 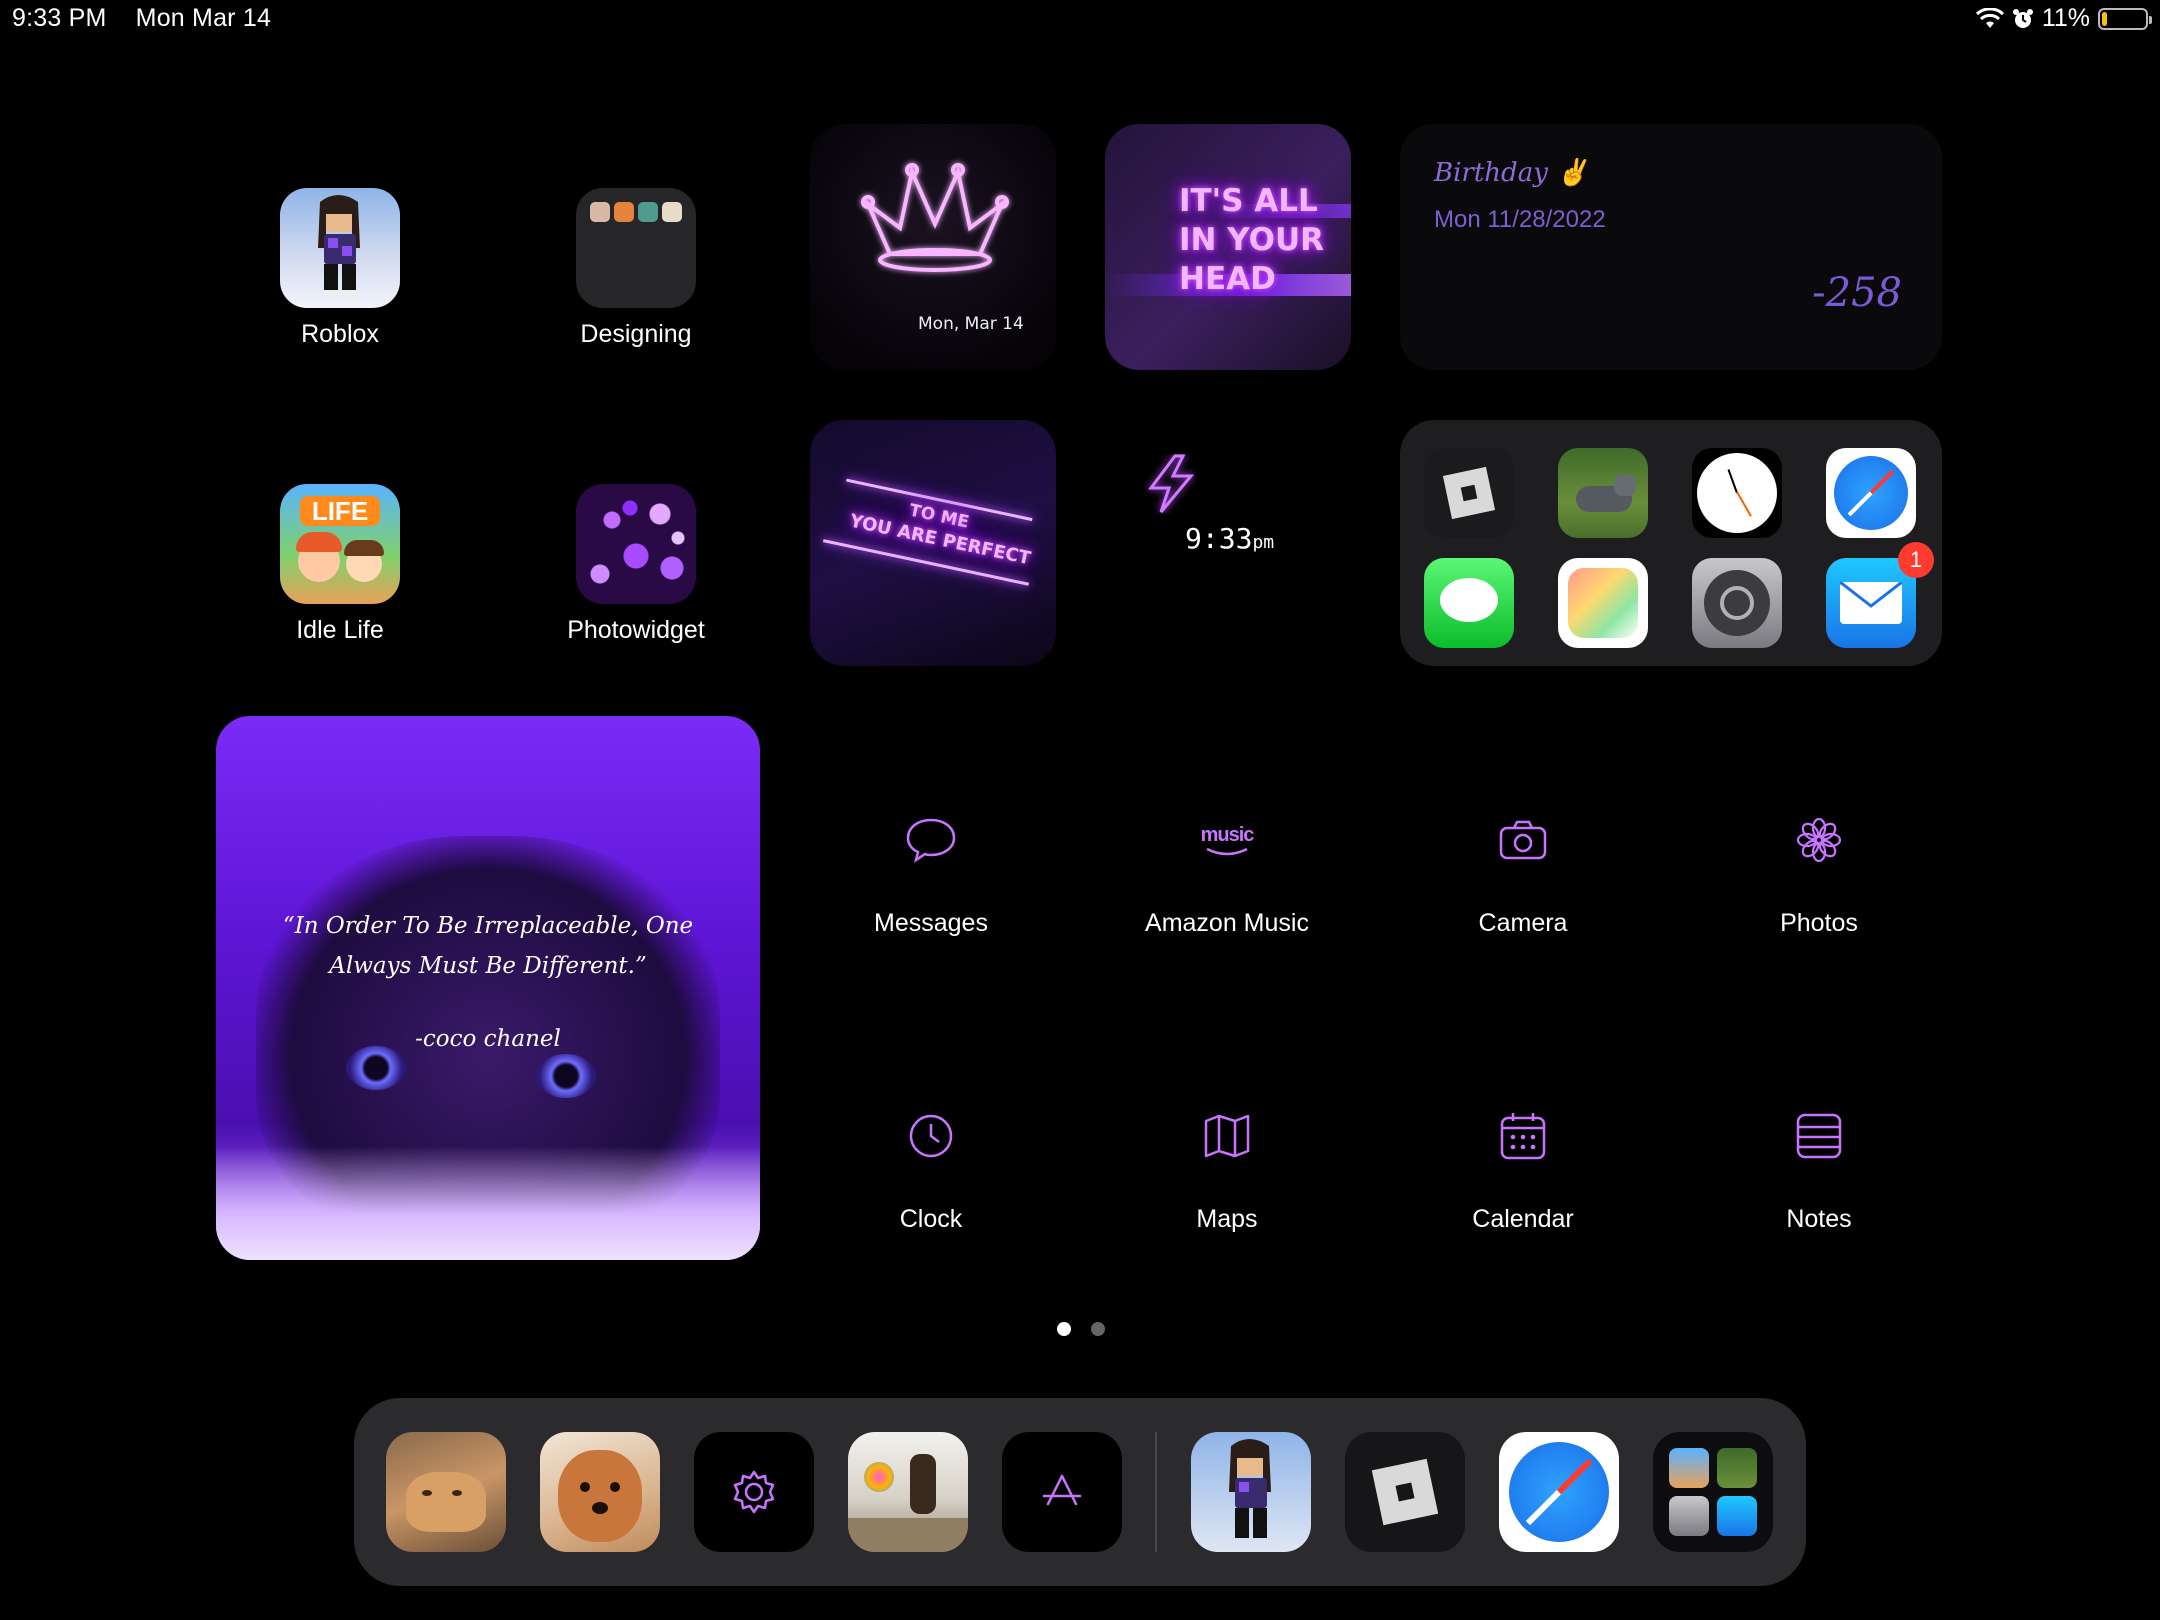 I want to click on app-label-clock: Clock, so click(x=931, y=1219).